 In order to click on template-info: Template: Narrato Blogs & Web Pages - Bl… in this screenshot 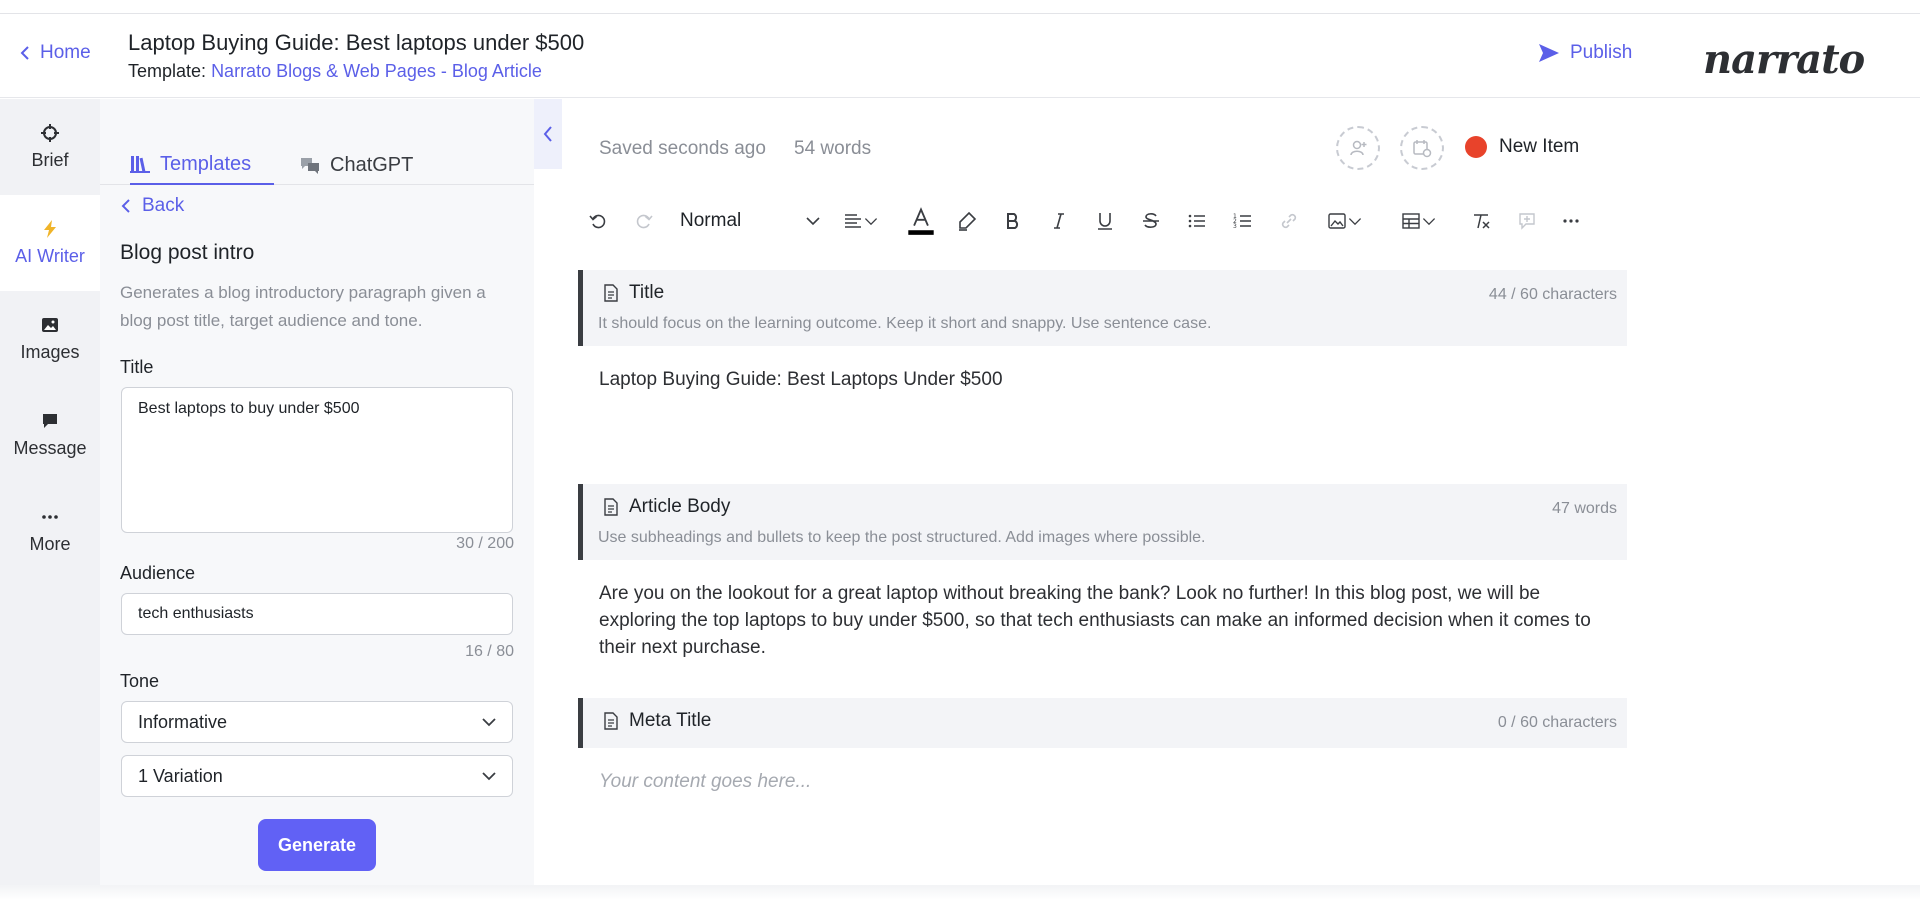, I will do `click(335, 71)`.